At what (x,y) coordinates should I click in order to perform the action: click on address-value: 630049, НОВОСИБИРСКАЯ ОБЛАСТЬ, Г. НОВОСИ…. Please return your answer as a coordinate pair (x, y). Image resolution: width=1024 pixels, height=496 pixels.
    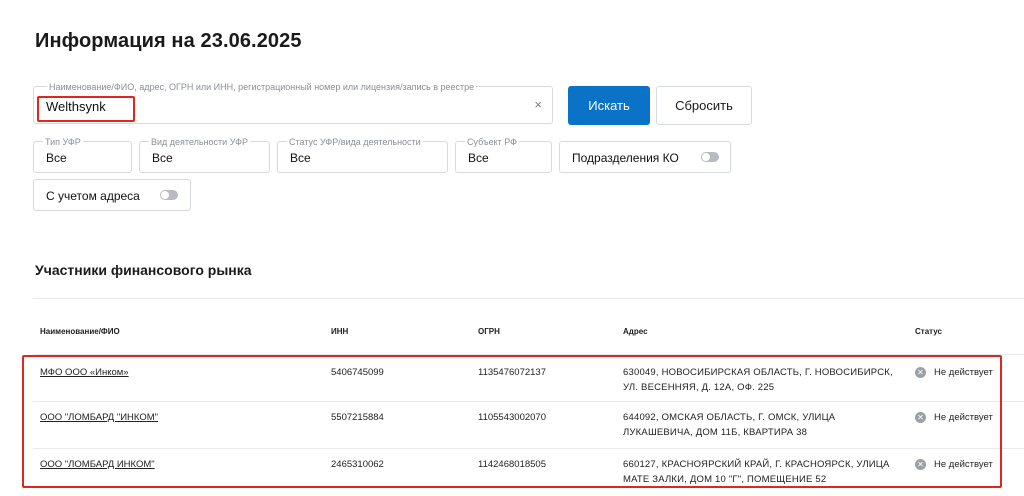
    Looking at the image, I should click on (758, 380).